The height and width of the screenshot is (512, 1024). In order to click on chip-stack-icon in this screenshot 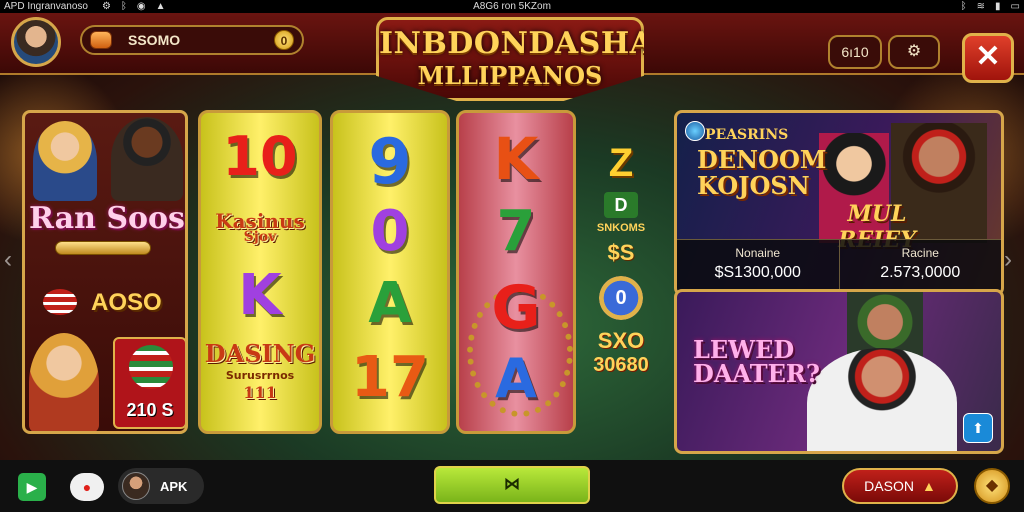, I will do `click(151, 367)`.